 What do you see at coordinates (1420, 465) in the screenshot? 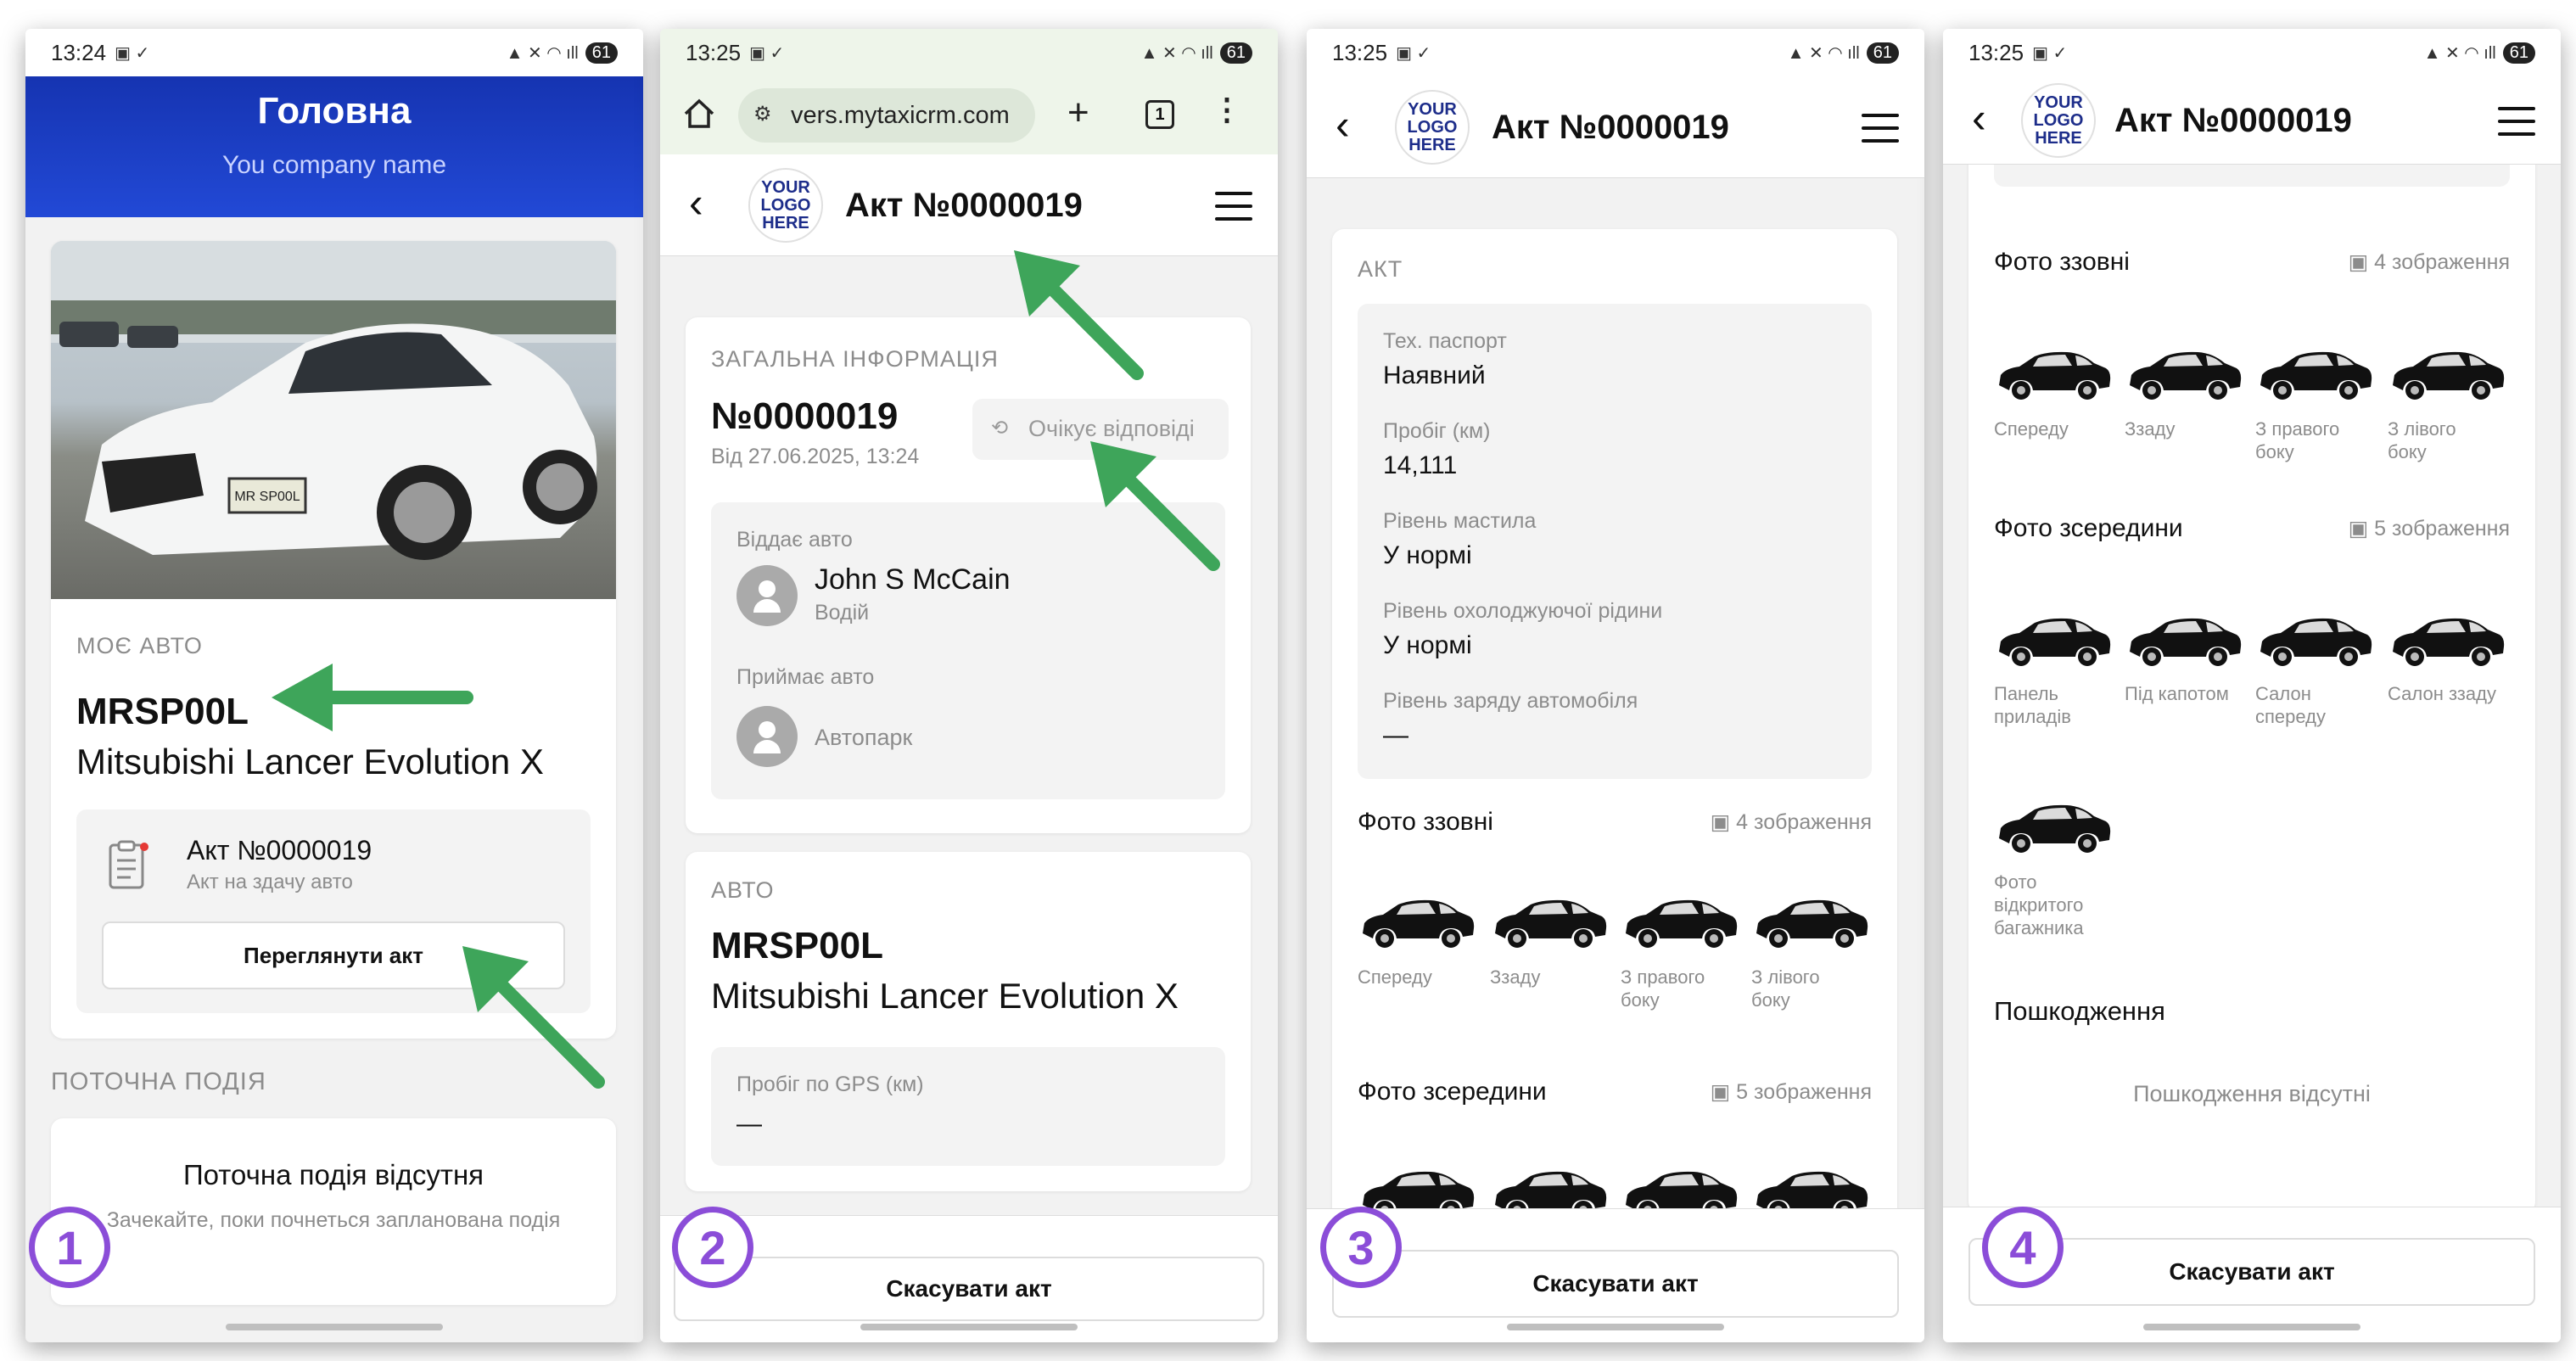
I see `field-value-mileage: 14,111` at bounding box center [1420, 465].